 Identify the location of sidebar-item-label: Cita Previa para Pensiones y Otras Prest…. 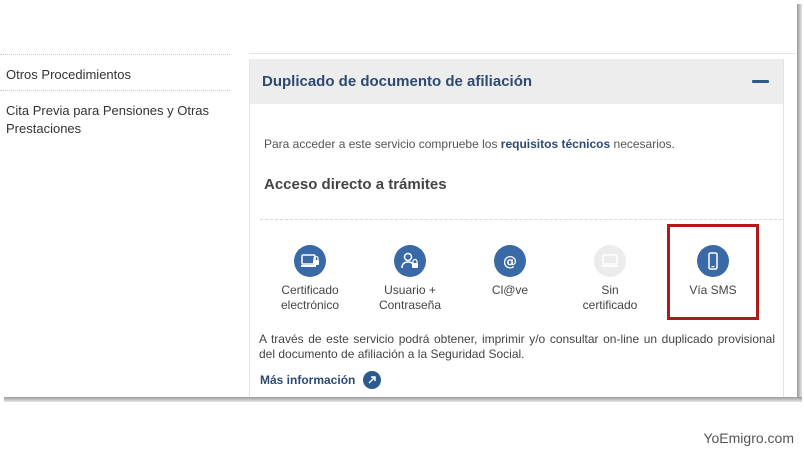
(108, 119).